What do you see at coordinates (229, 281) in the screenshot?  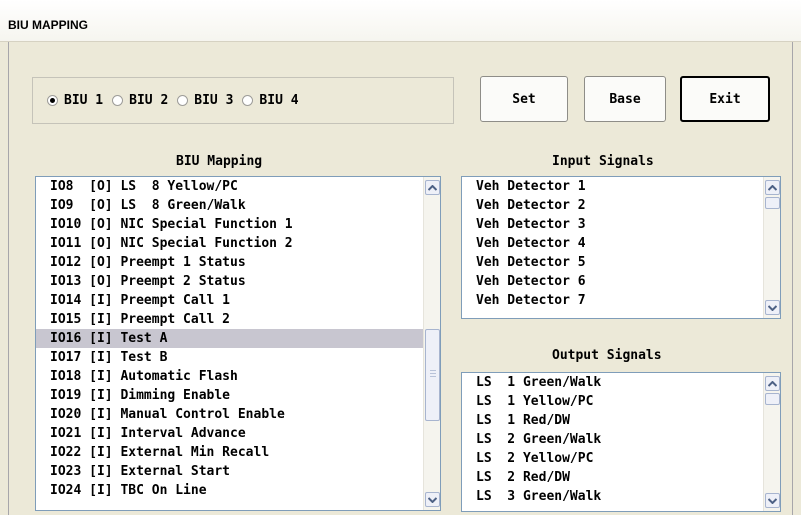 I see `biu-mapping-row: IO13 [O] Preempt 2 Status` at bounding box center [229, 281].